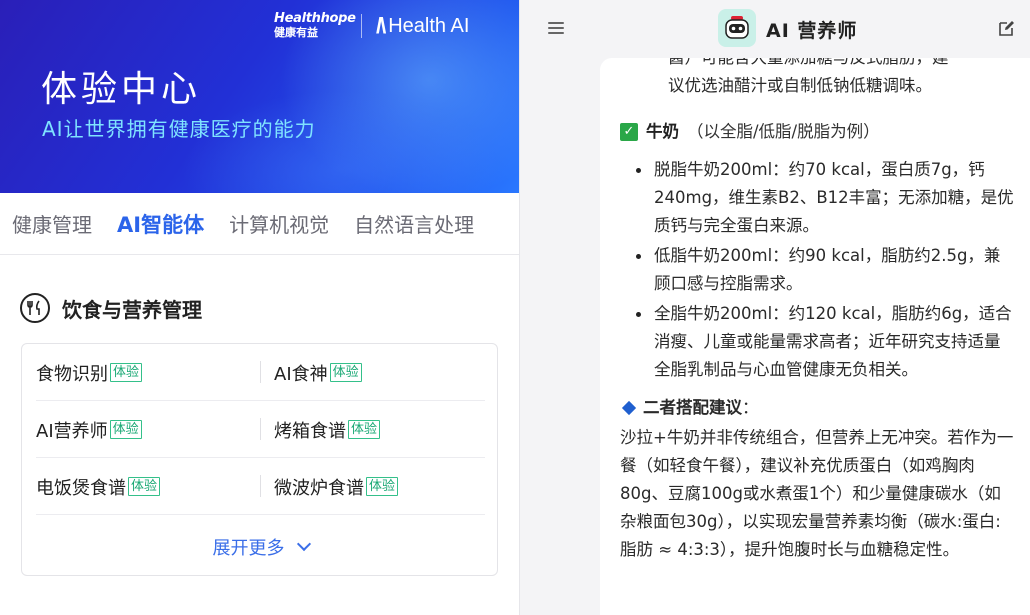 Image resolution: width=1030 pixels, height=615 pixels. What do you see at coordinates (35, 308) in the screenshot?
I see `fork-knife-icon` at bounding box center [35, 308].